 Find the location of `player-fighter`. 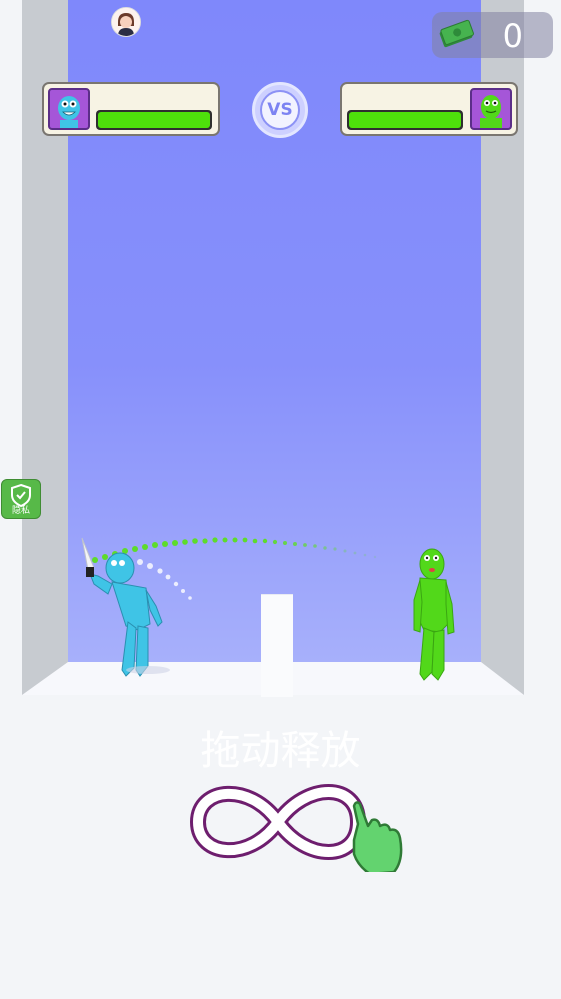

player-fighter is located at coordinates (126, 614).